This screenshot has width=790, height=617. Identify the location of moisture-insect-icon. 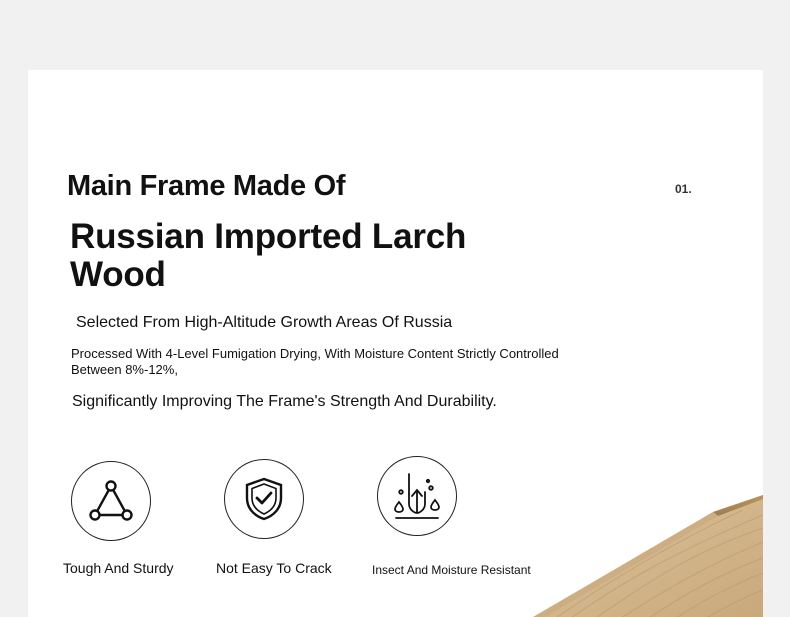
(417, 496).